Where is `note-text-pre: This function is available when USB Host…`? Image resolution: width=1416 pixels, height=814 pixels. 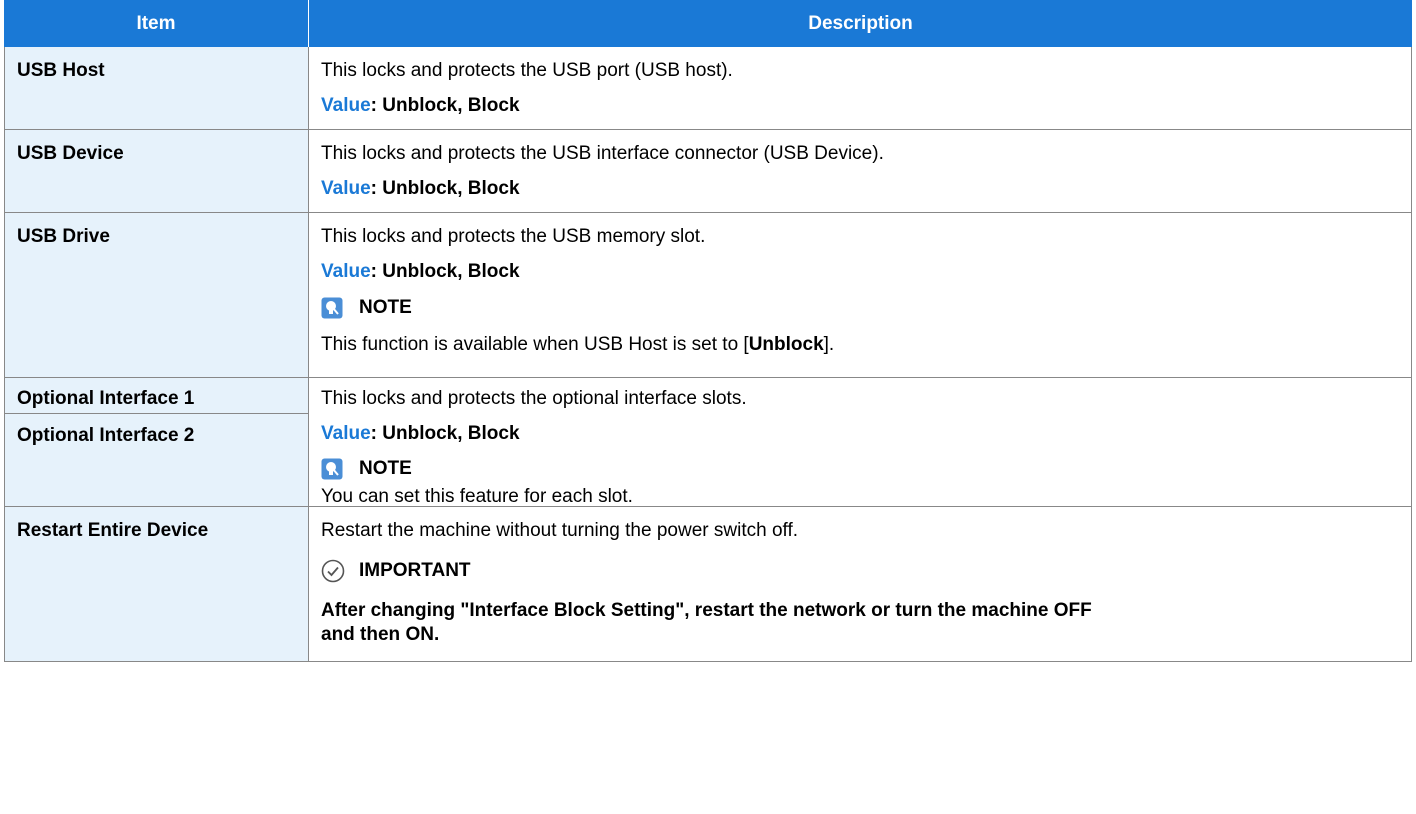 note-text-pre: This function is available when USB Host… is located at coordinates (535, 344).